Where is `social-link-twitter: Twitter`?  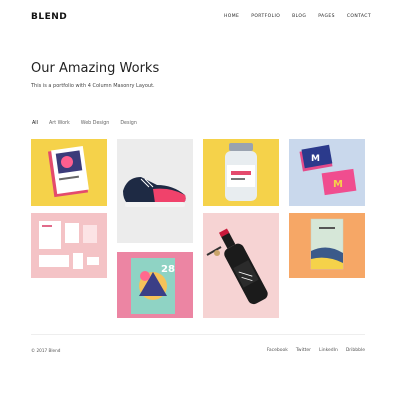 social-link-twitter: Twitter is located at coordinates (303, 351).